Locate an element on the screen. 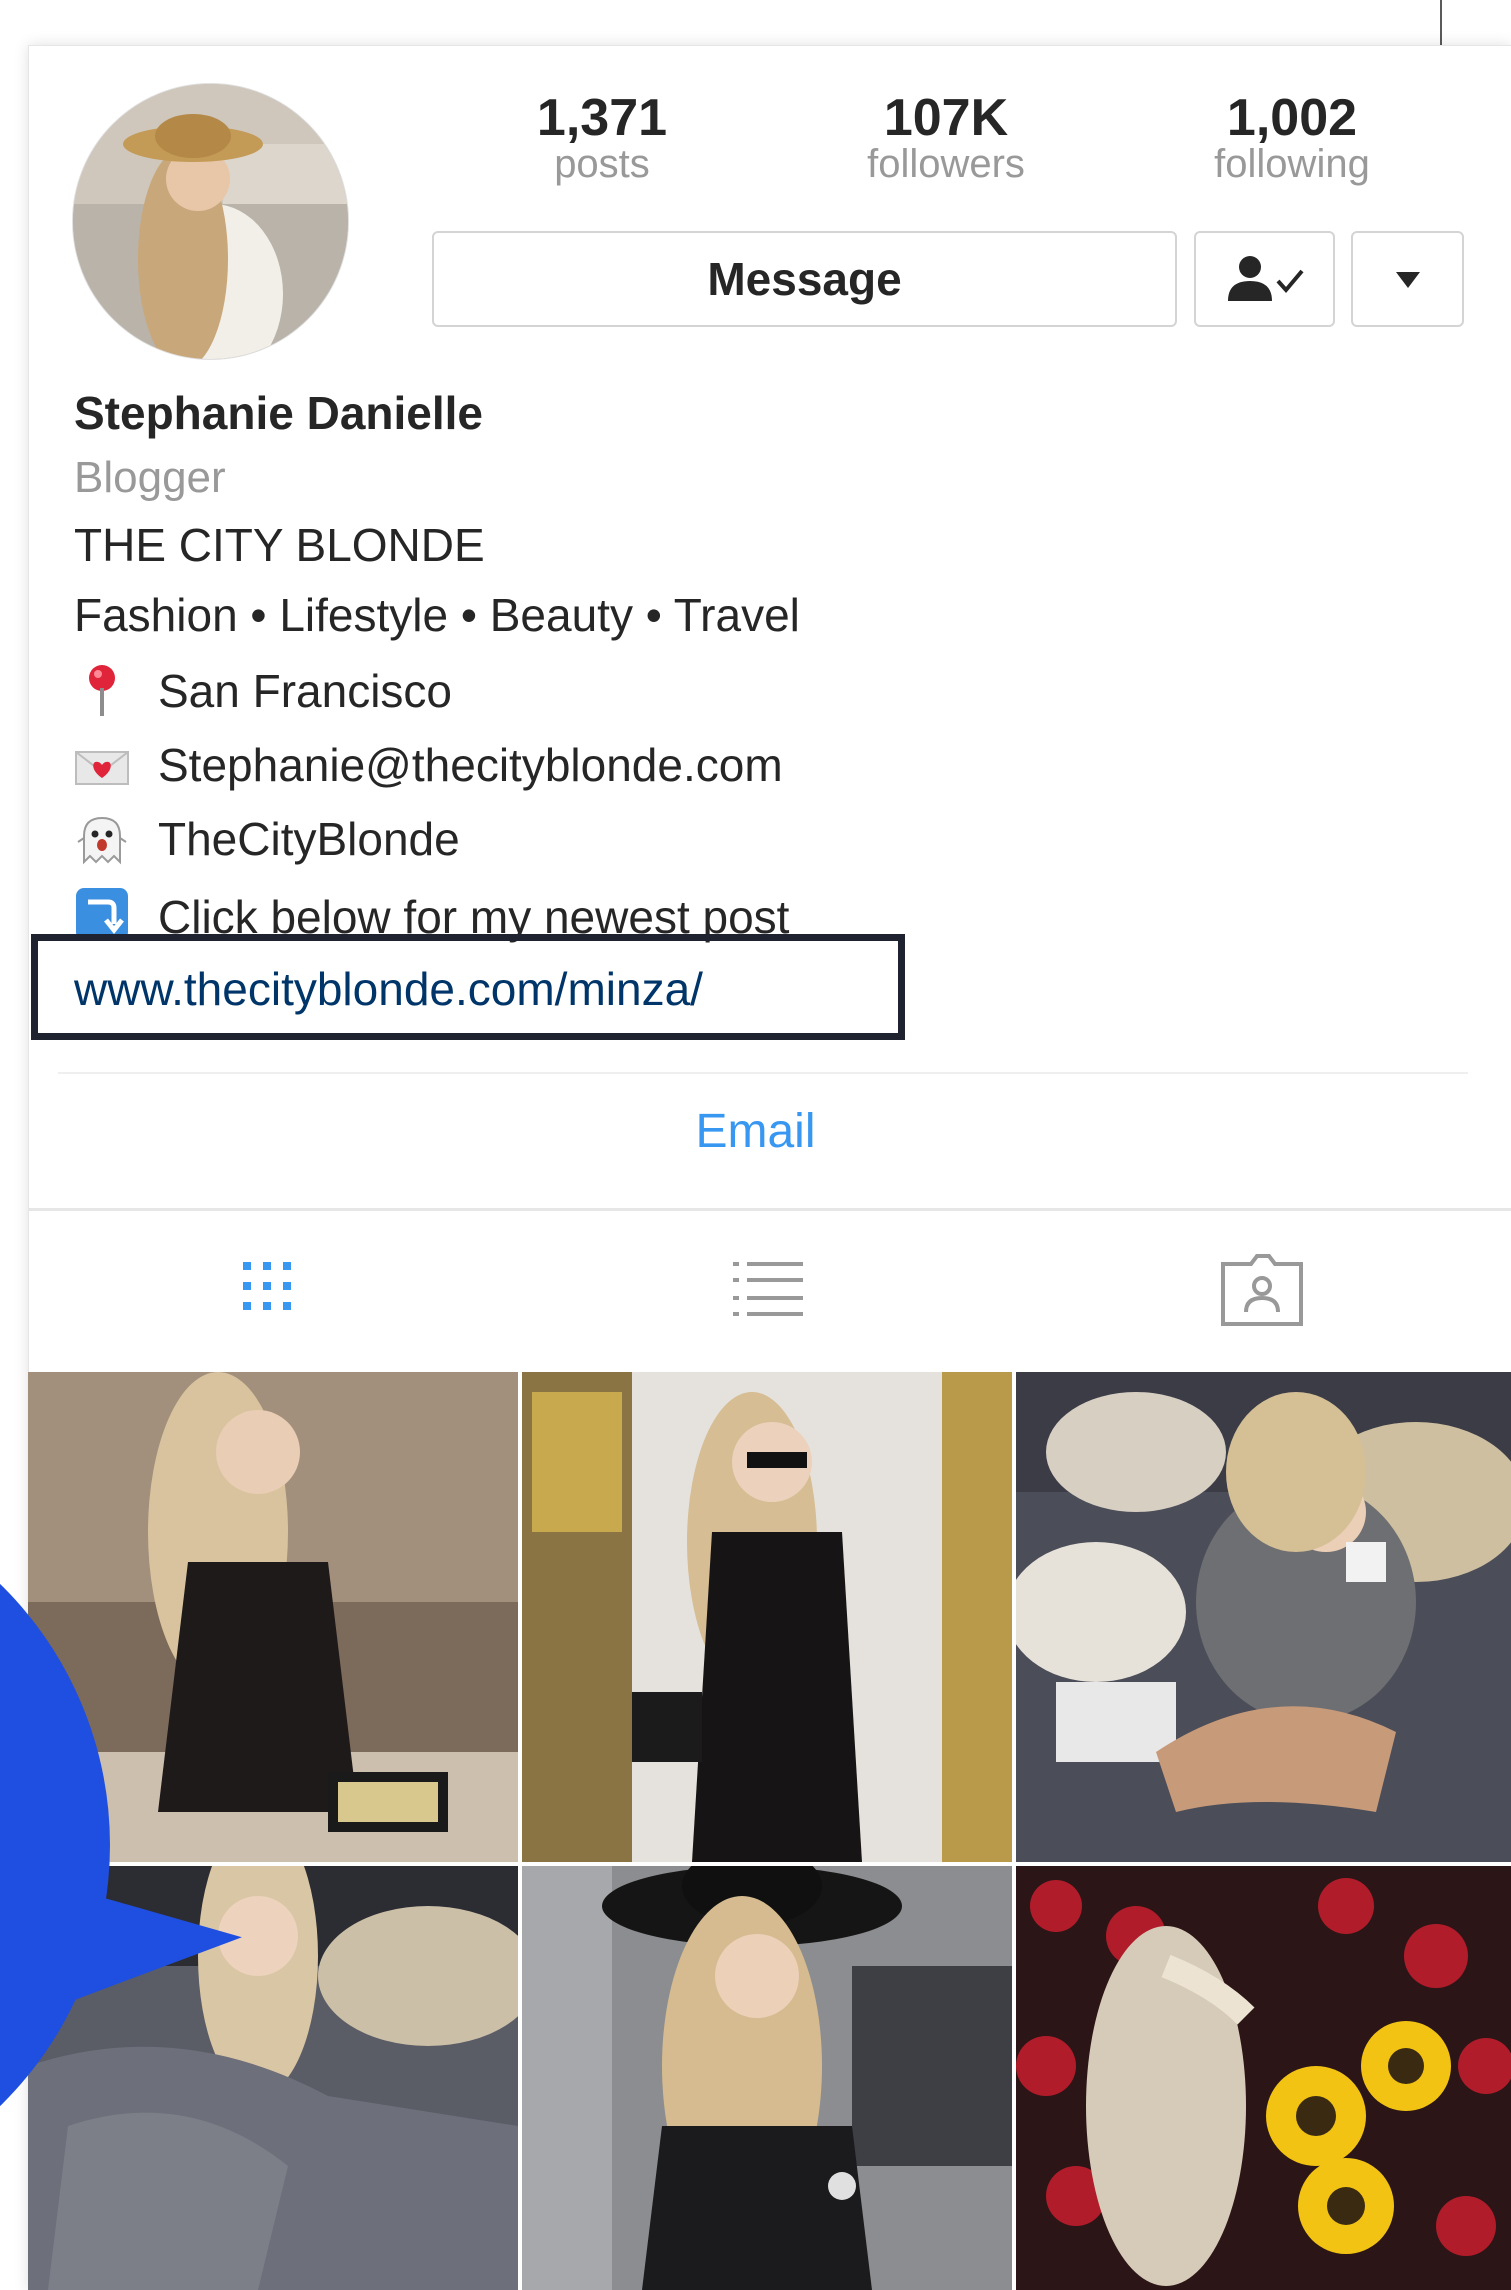 Image resolution: width=1511 pixels, height=2290 pixels. bio-line-1: THE CITY BLONDE is located at coordinates (279, 545).